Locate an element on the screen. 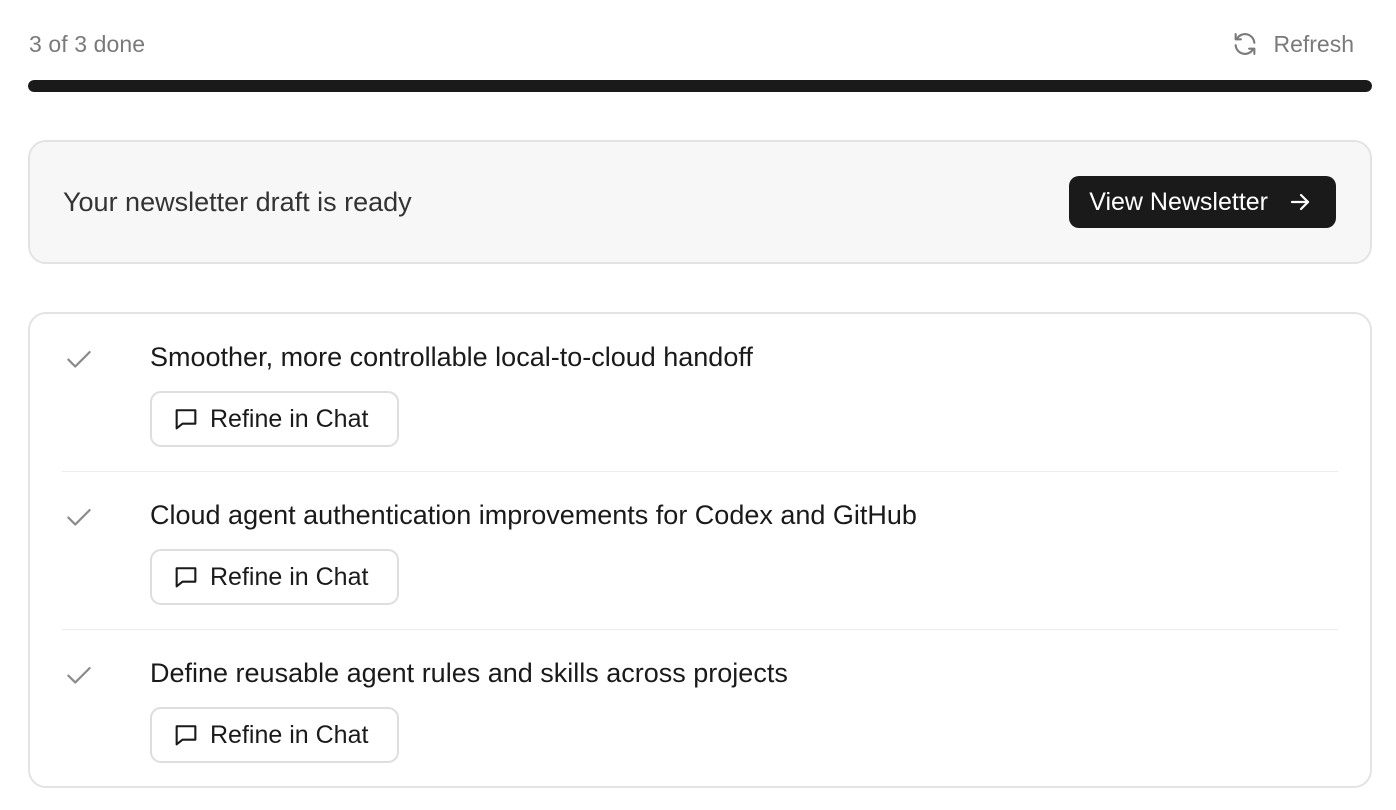 Image resolution: width=1396 pixels, height=810 pixels. view-newsletter-button: View Newsletter is located at coordinates (1202, 202).